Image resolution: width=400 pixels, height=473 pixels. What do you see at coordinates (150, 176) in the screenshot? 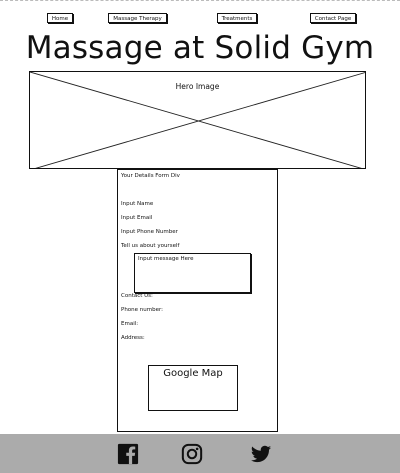
I see `form-heading: Your Details Form Div` at bounding box center [150, 176].